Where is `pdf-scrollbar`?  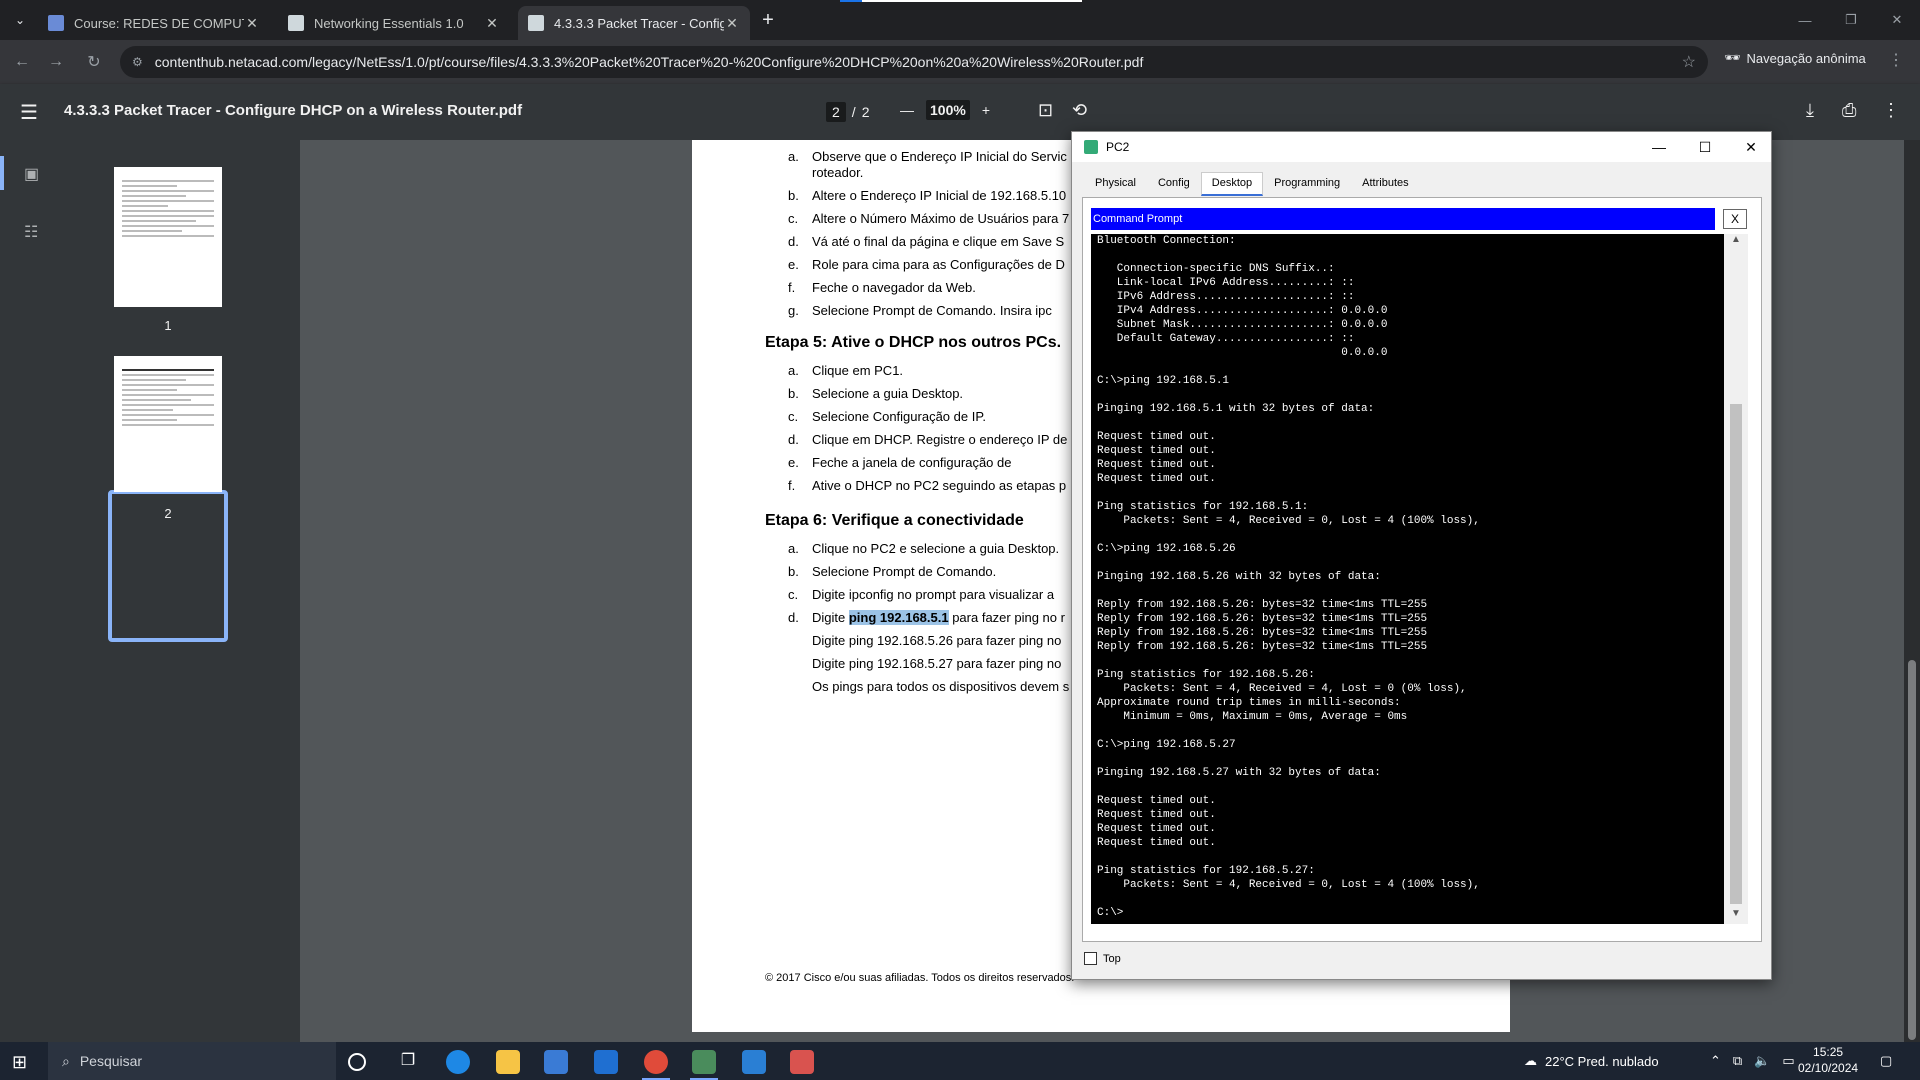 pdf-scrollbar is located at coordinates (1912, 591).